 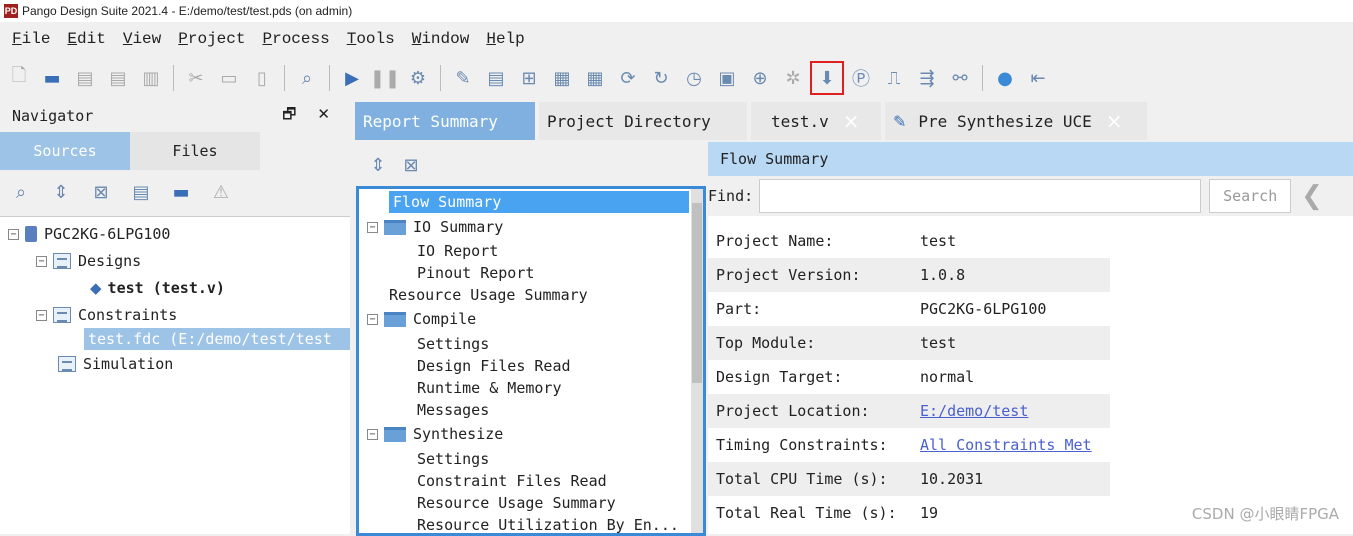 I want to click on tree-node-resource-usage: Resource Usage Summary, so click(x=488, y=295).